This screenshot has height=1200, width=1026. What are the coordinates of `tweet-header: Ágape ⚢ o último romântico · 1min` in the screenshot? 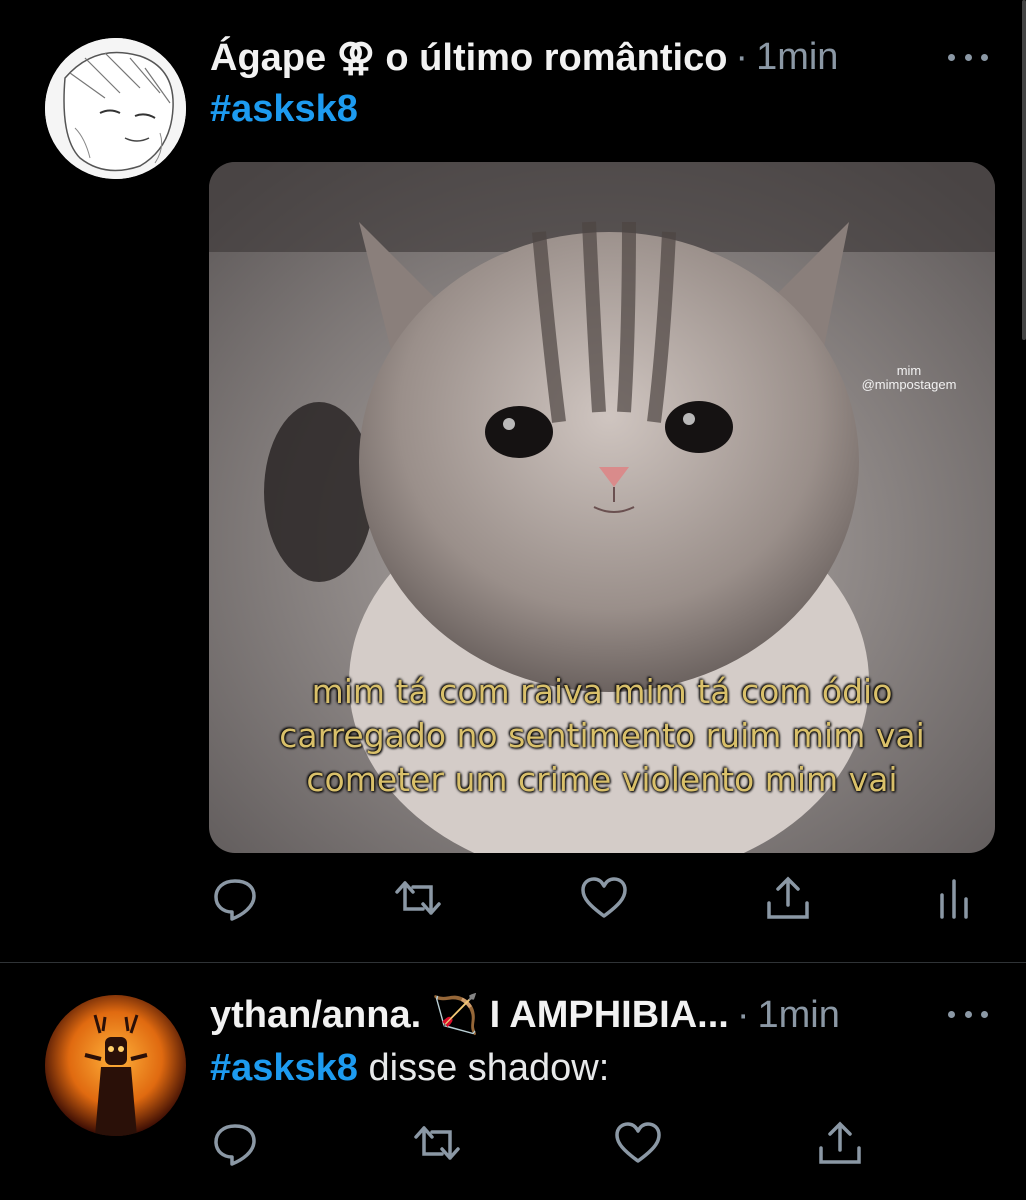 It's located at (588, 57).